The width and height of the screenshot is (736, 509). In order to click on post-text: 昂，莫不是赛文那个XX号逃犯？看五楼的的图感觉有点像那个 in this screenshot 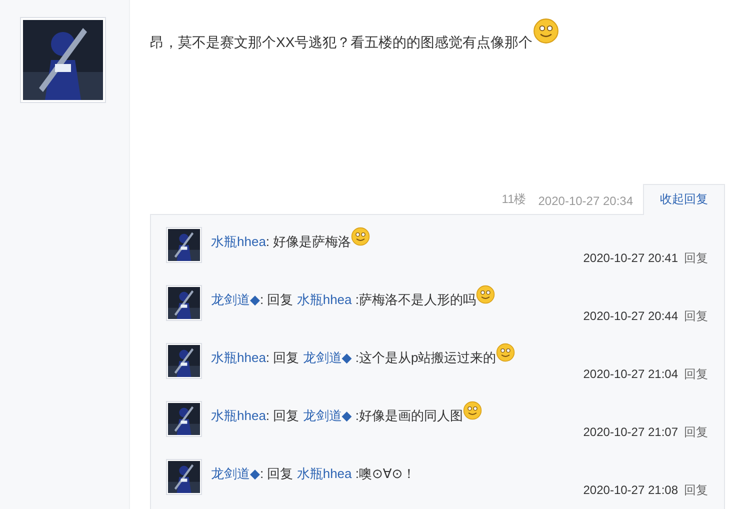, I will do `click(341, 43)`.